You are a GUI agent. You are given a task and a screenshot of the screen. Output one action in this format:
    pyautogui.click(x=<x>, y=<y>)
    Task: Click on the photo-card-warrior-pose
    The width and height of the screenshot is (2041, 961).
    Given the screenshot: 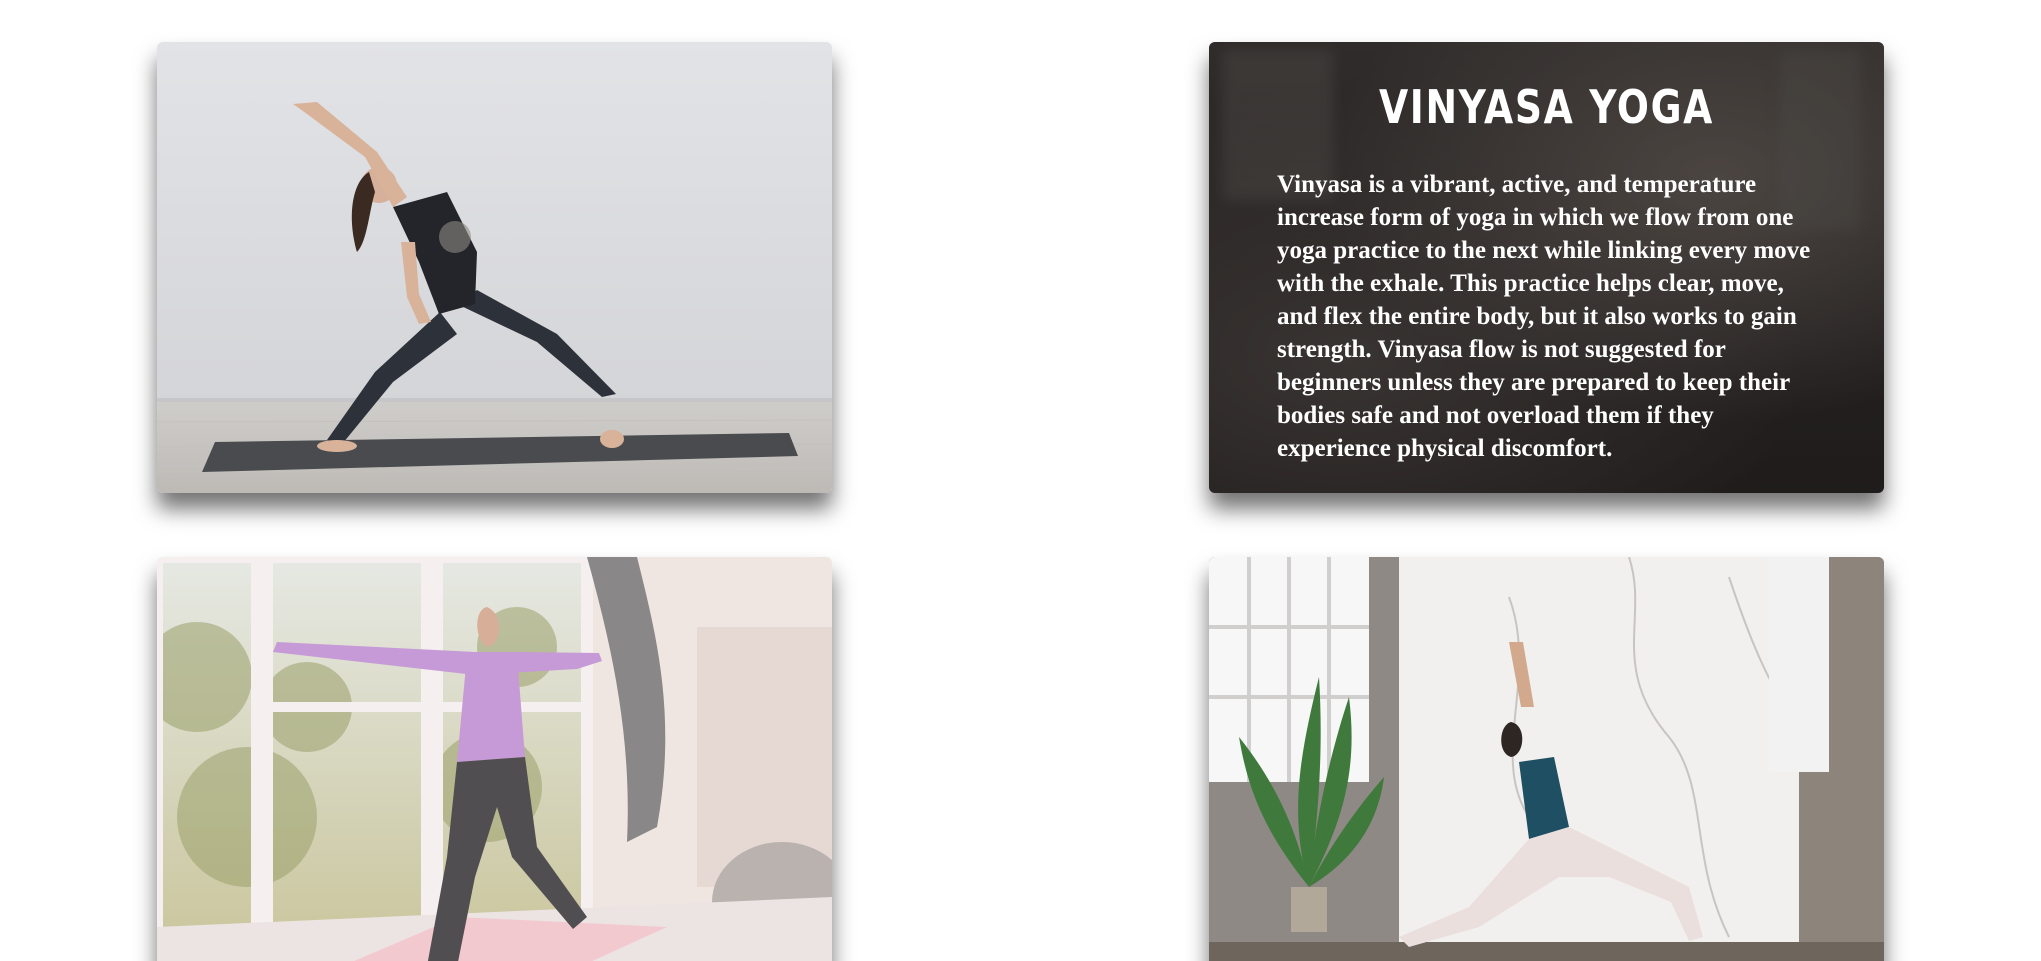 What is the action you would take?
    pyautogui.click(x=494, y=759)
    